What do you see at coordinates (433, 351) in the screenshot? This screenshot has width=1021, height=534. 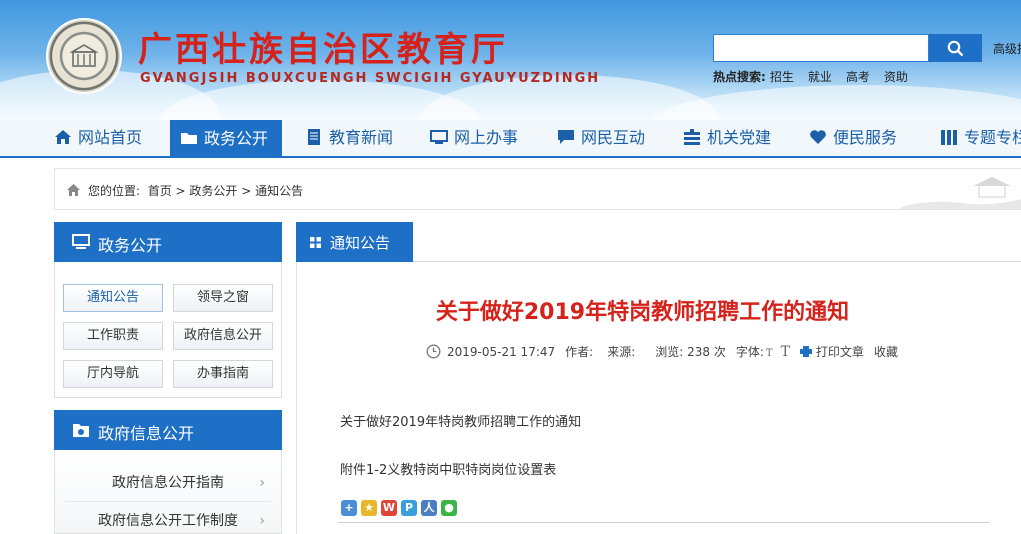 I see `clock-icon` at bounding box center [433, 351].